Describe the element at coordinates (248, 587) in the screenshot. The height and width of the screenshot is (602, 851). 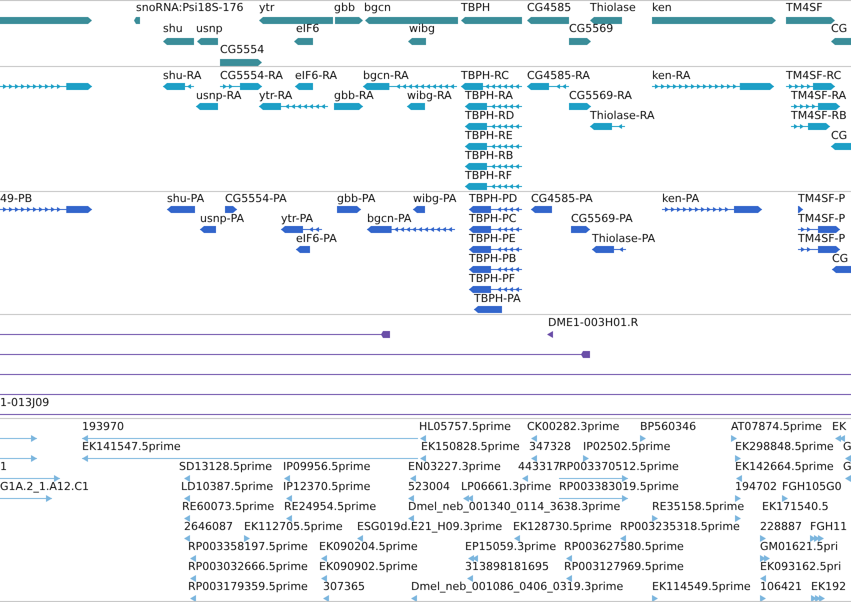
I see `est-label: RP003179359.5prime` at that location.